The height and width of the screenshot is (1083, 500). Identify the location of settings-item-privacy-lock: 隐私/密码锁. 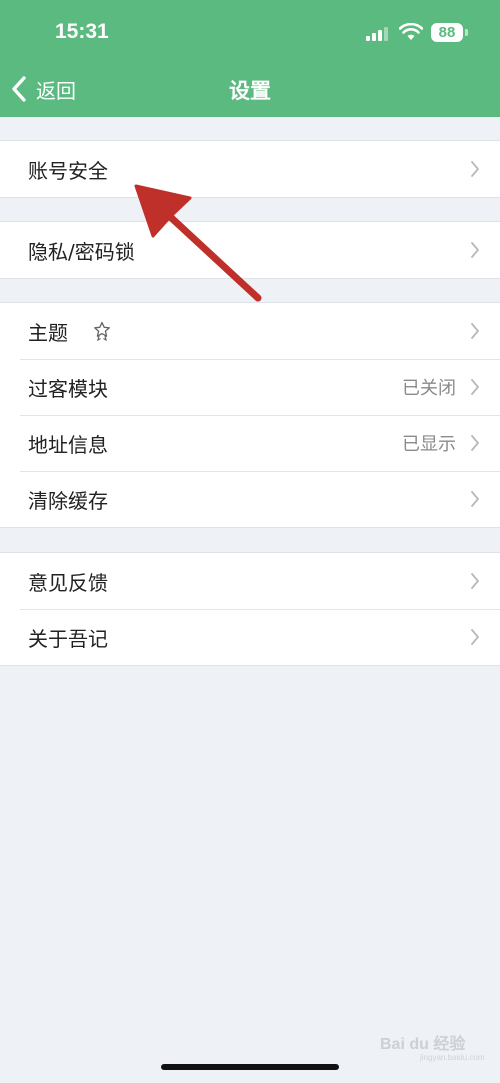
(250, 250).